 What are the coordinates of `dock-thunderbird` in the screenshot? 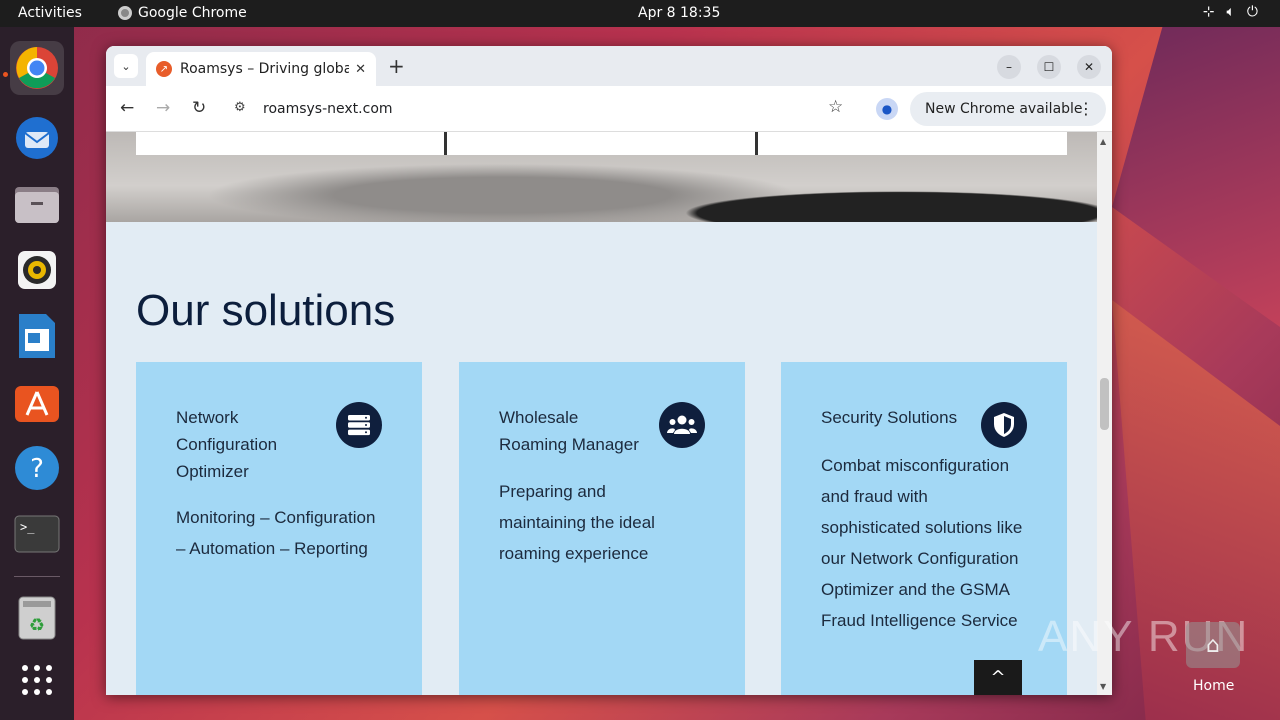 It's located at (37, 138).